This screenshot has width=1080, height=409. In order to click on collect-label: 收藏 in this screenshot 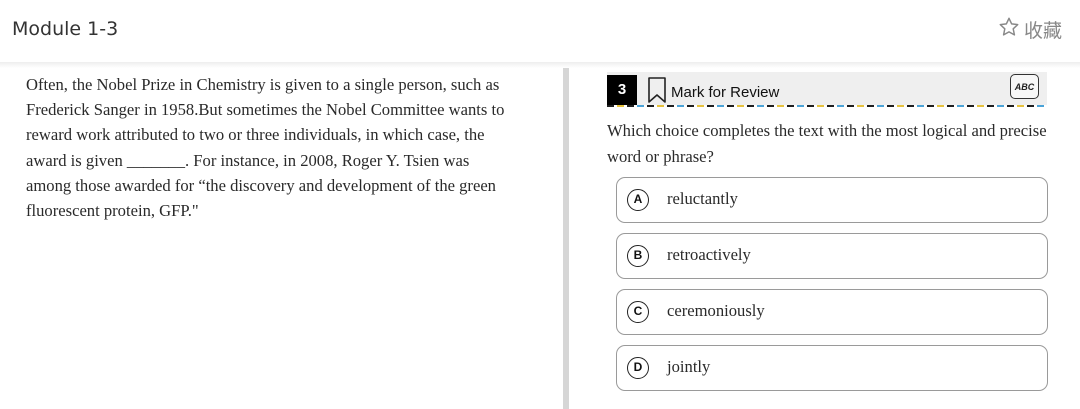, I will do `click(1042, 31)`.